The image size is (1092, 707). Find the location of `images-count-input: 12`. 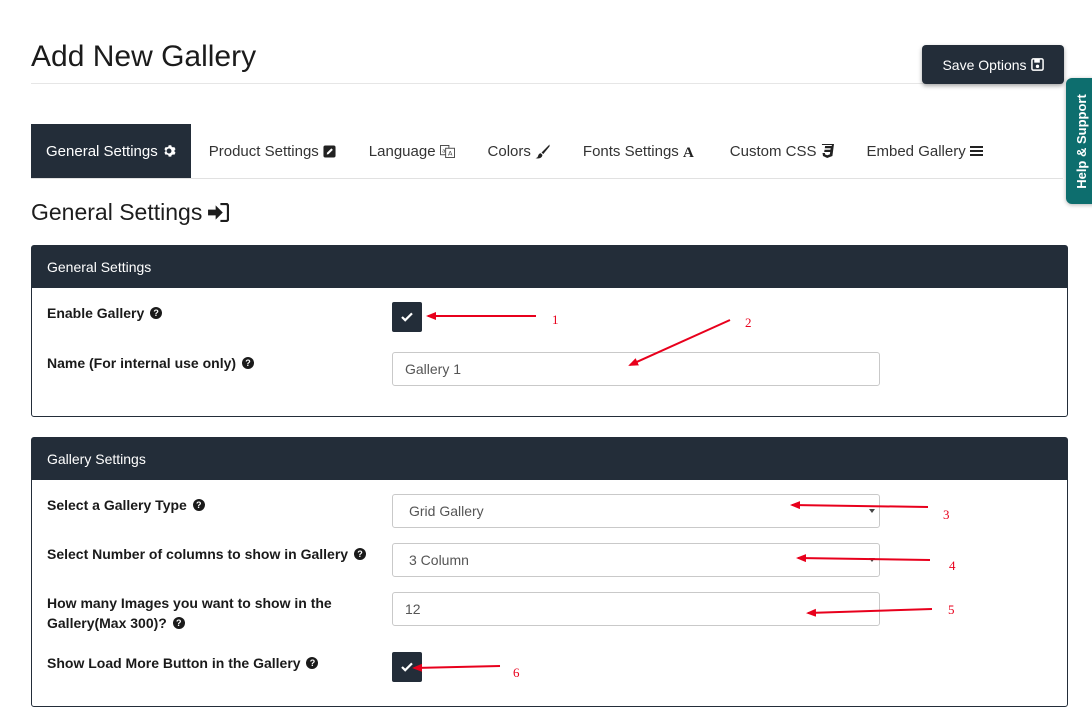

images-count-input: 12 is located at coordinates (636, 609).